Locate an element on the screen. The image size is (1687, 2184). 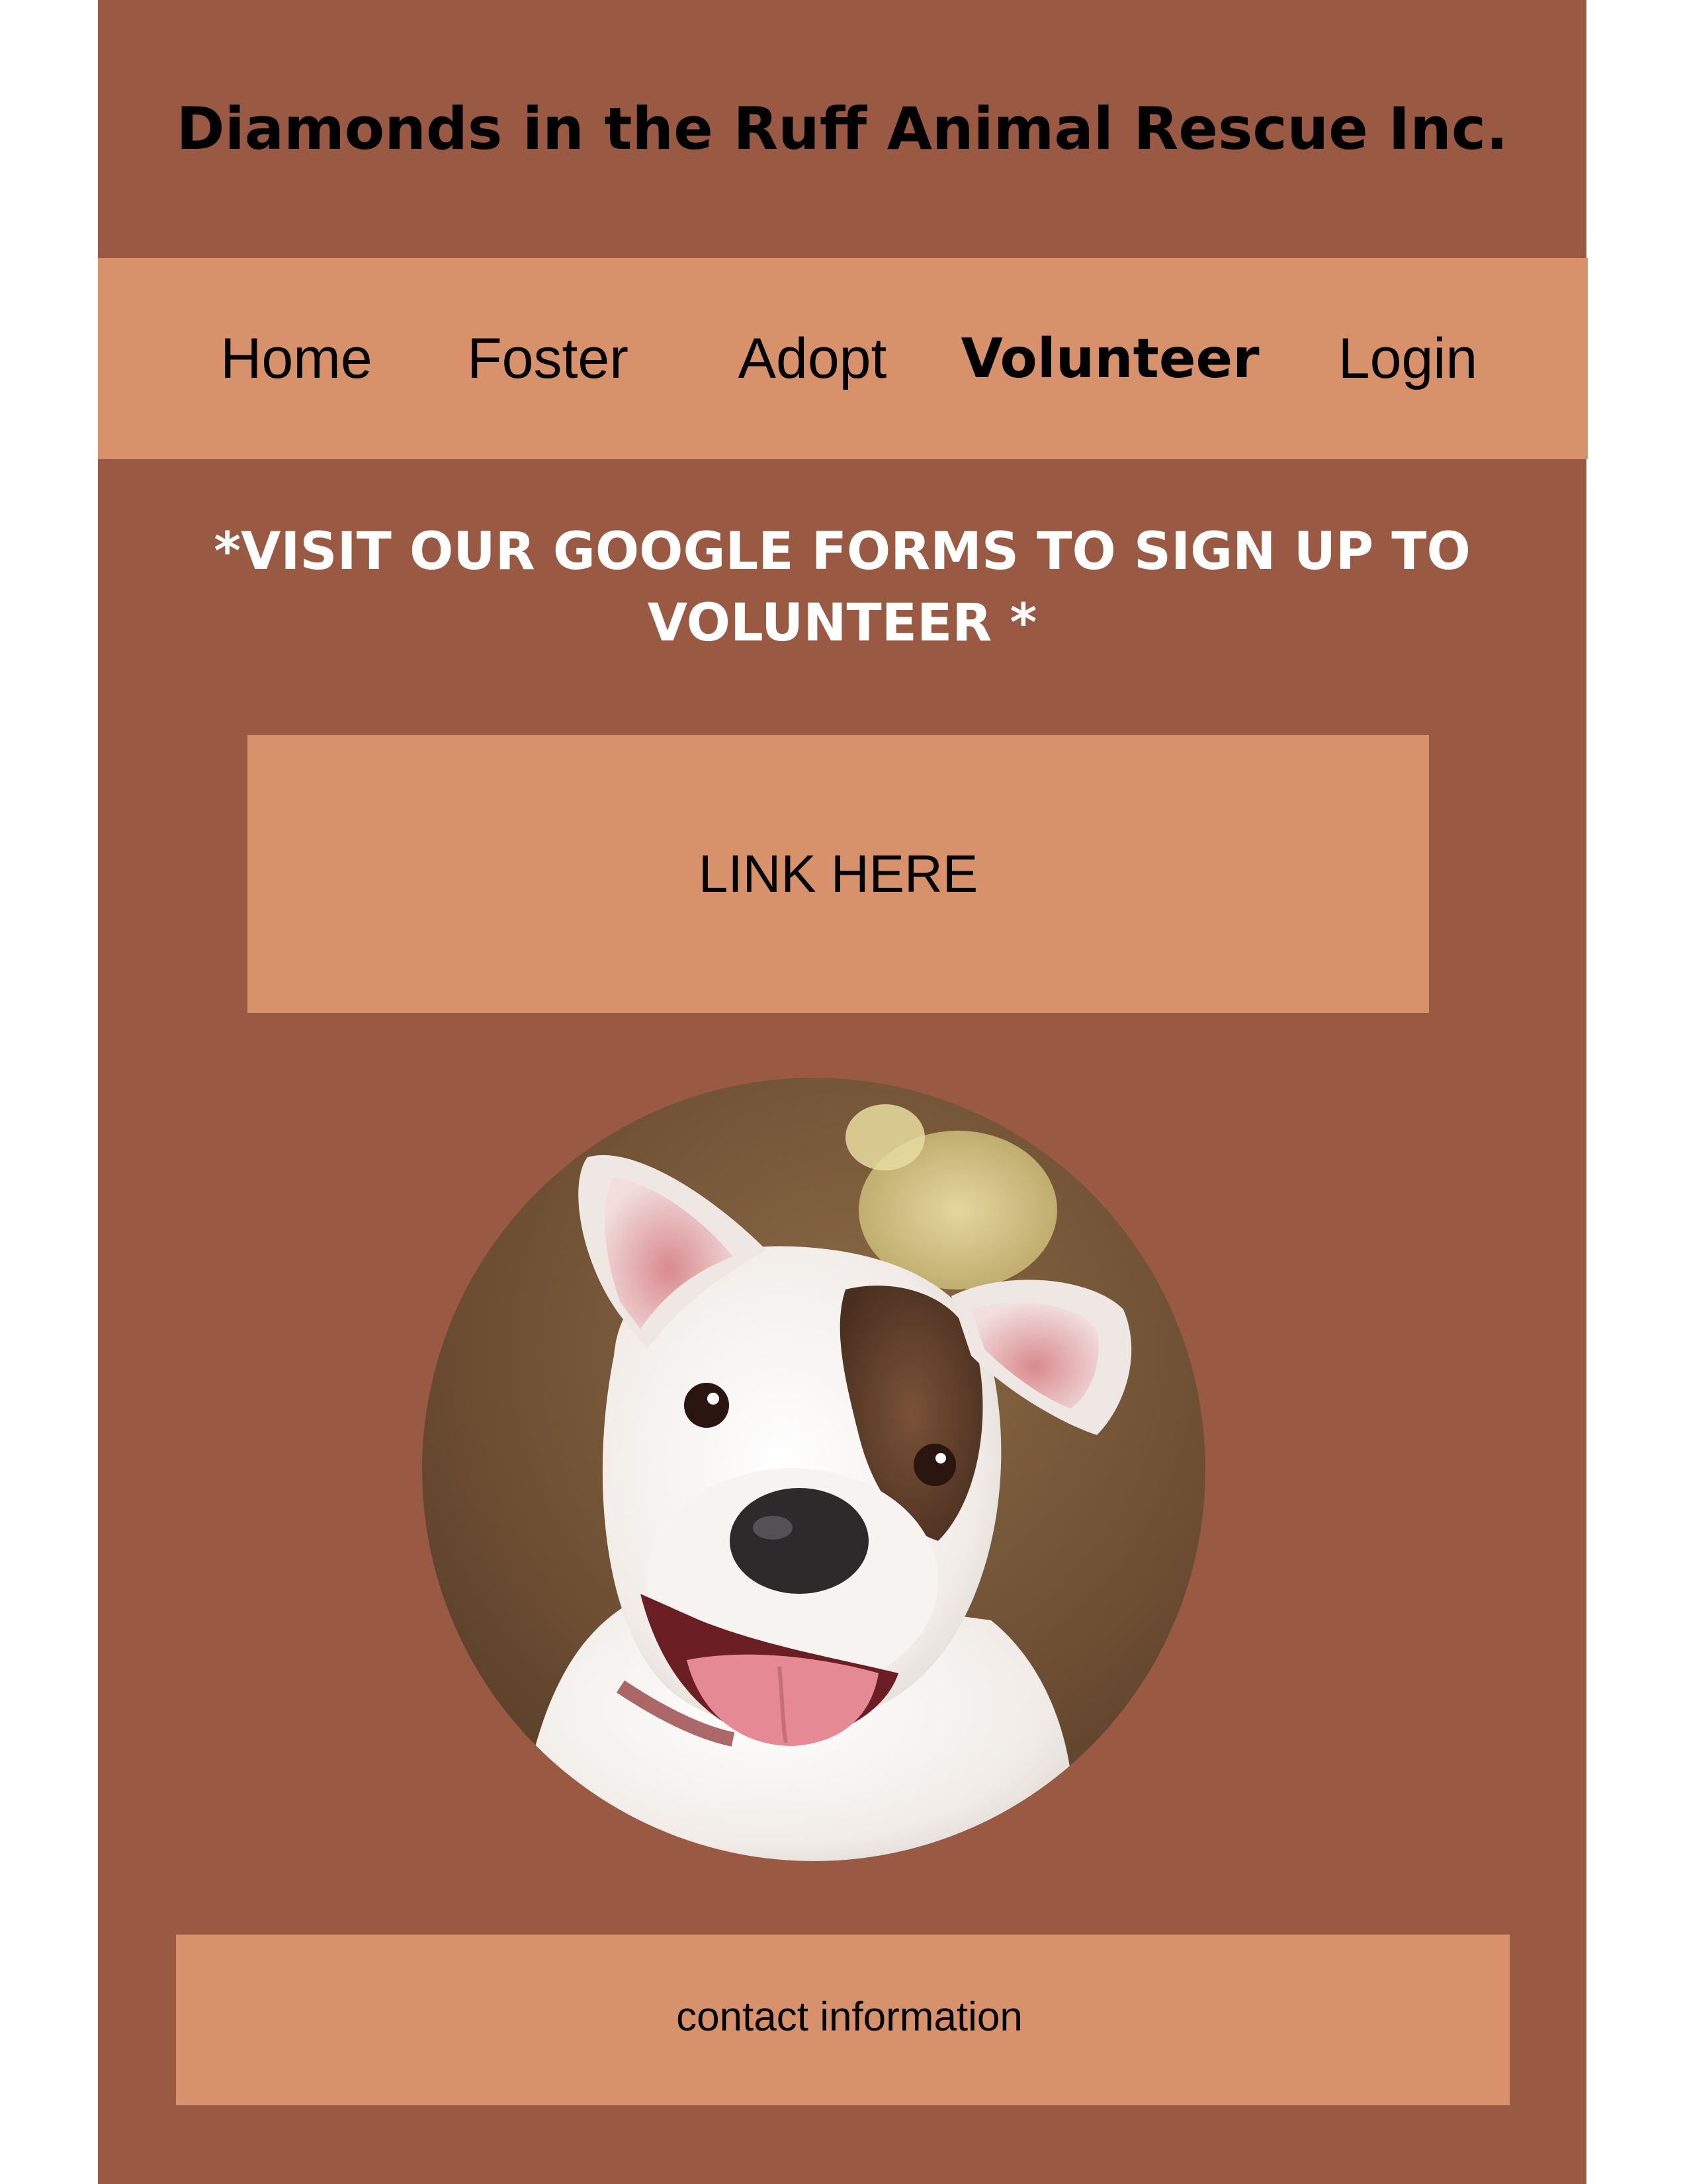
left-eye is located at coordinates (707, 1406).